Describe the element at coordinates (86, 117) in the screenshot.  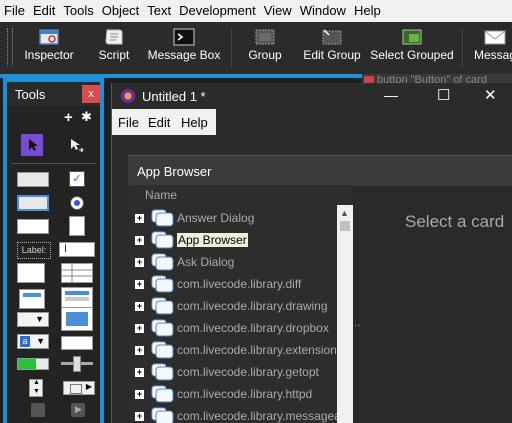
I see `gear-icon: ✱` at that location.